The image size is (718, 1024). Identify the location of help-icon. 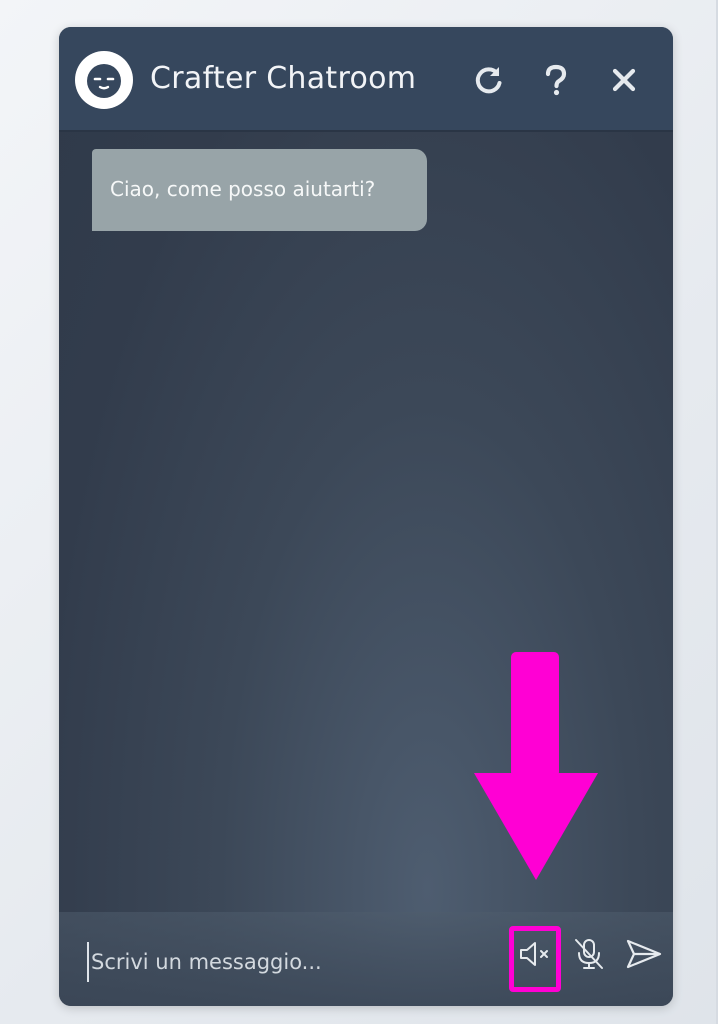
(556, 80).